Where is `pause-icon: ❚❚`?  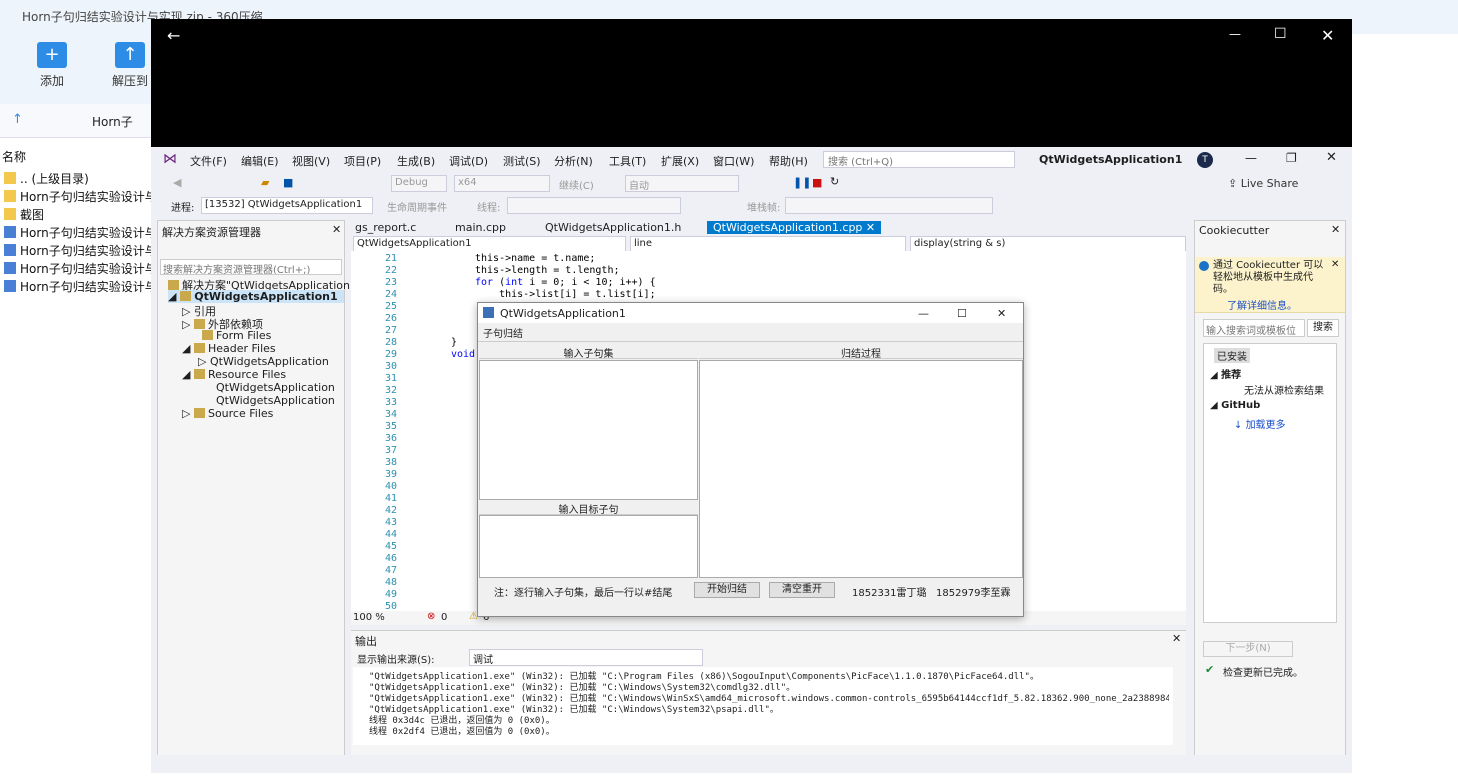 pause-icon: ❚❚ is located at coordinates (802, 182).